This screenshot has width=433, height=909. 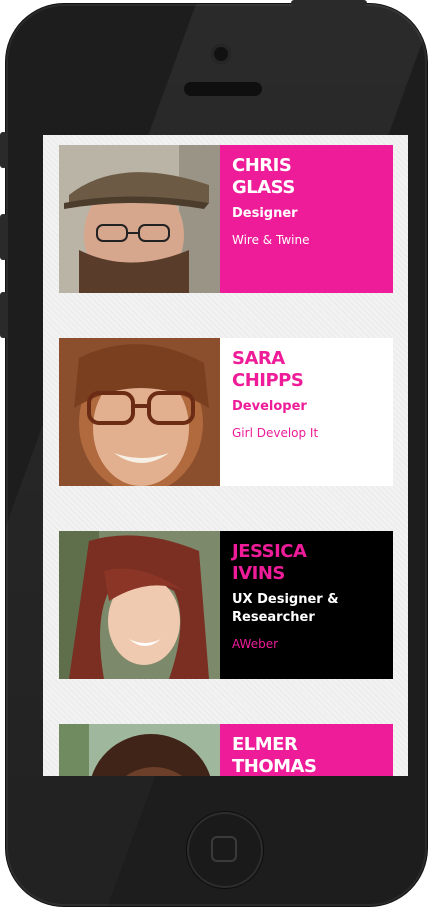 I want to click on volume-down-button, so click(x=3, y=315).